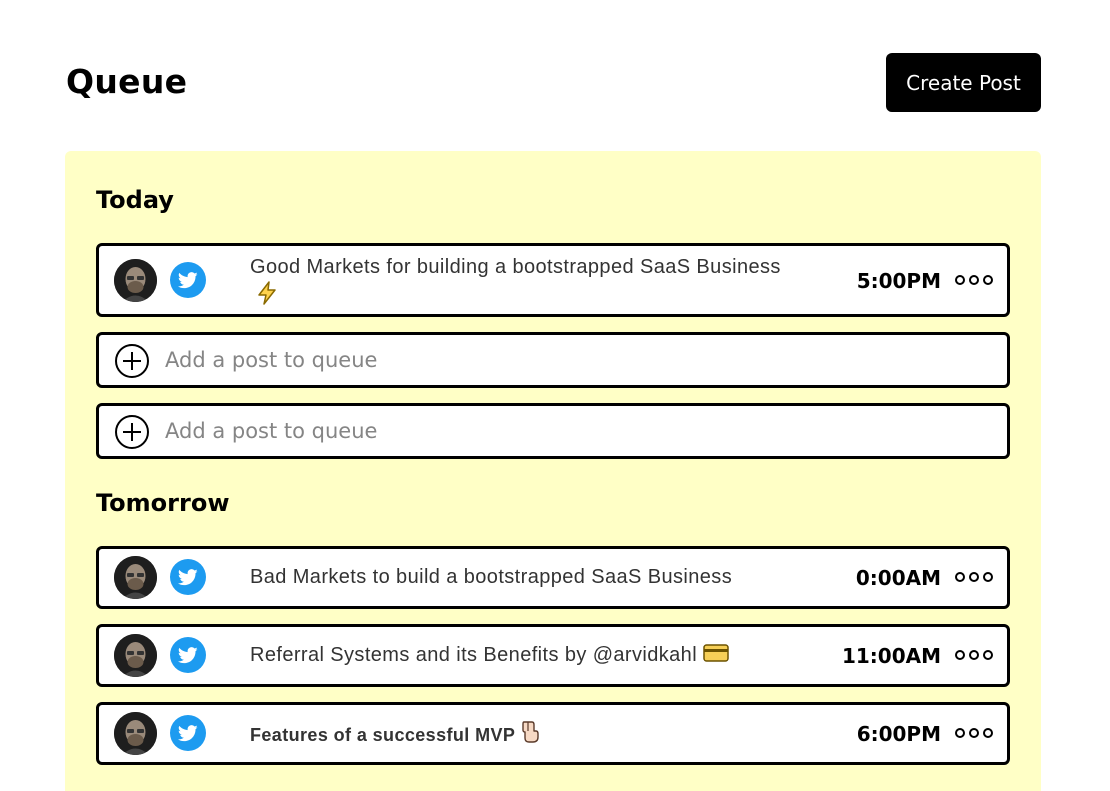  What do you see at coordinates (898, 734) in the screenshot?
I see `post-time: 6:00PM` at bounding box center [898, 734].